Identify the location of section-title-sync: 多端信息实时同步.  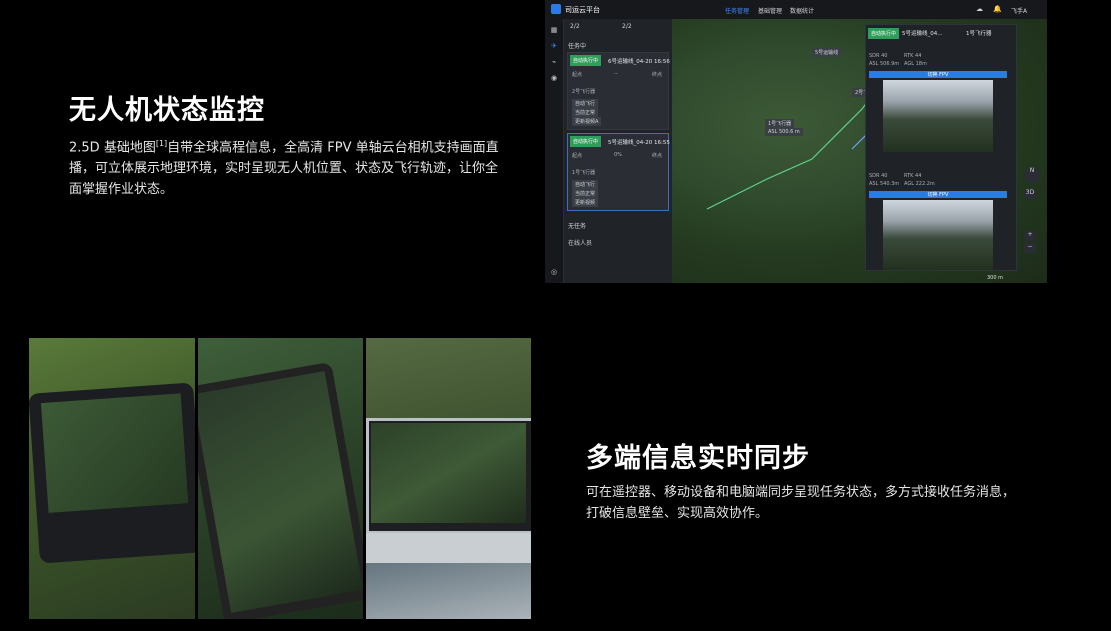
(698, 458).